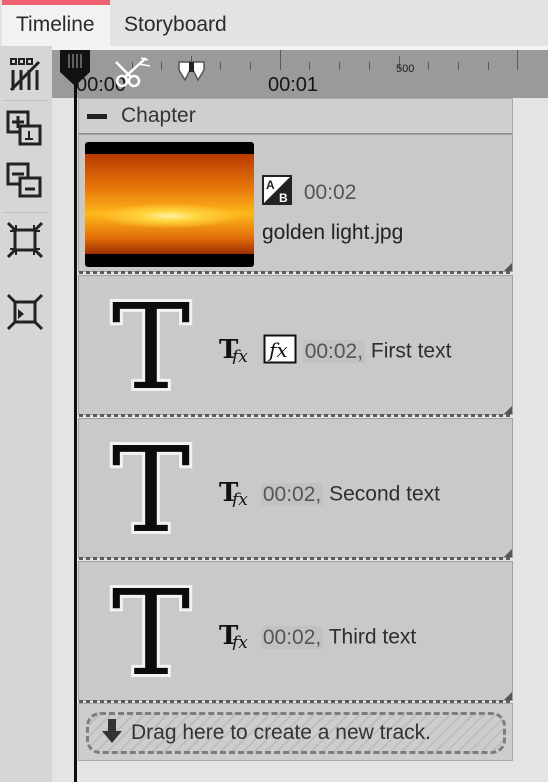 This screenshot has width=548, height=782. I want to click on tab-timeline: Timeline, so click(56, 23).